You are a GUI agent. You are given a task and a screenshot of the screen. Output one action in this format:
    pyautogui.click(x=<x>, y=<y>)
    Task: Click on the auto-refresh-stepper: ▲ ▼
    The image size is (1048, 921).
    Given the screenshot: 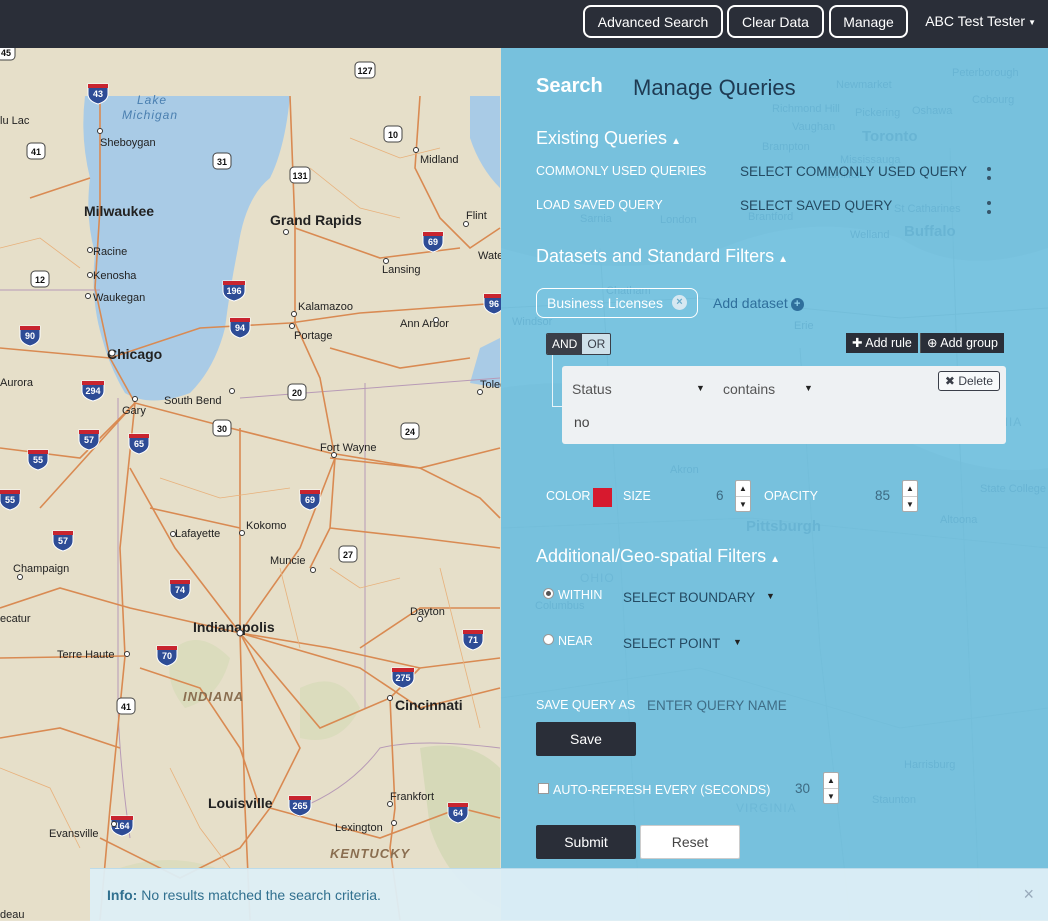 What is the action you would take?
    pyautogui.click(x=831, y=788)
    